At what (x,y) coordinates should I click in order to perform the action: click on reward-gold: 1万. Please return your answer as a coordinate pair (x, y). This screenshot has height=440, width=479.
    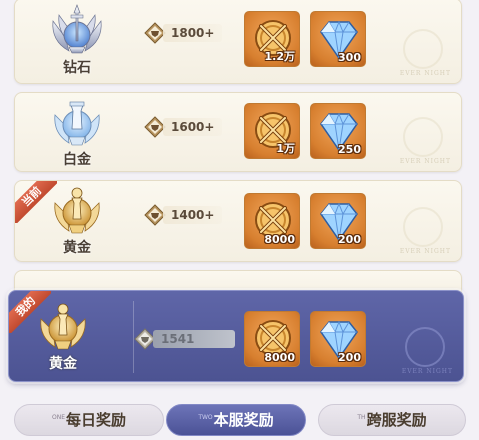
    Looking at the image, I should click on (272, 131).